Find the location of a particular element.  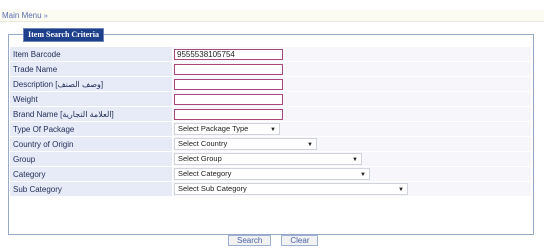

group-select: Select Group ▼ is located at coordinates (268, 159).